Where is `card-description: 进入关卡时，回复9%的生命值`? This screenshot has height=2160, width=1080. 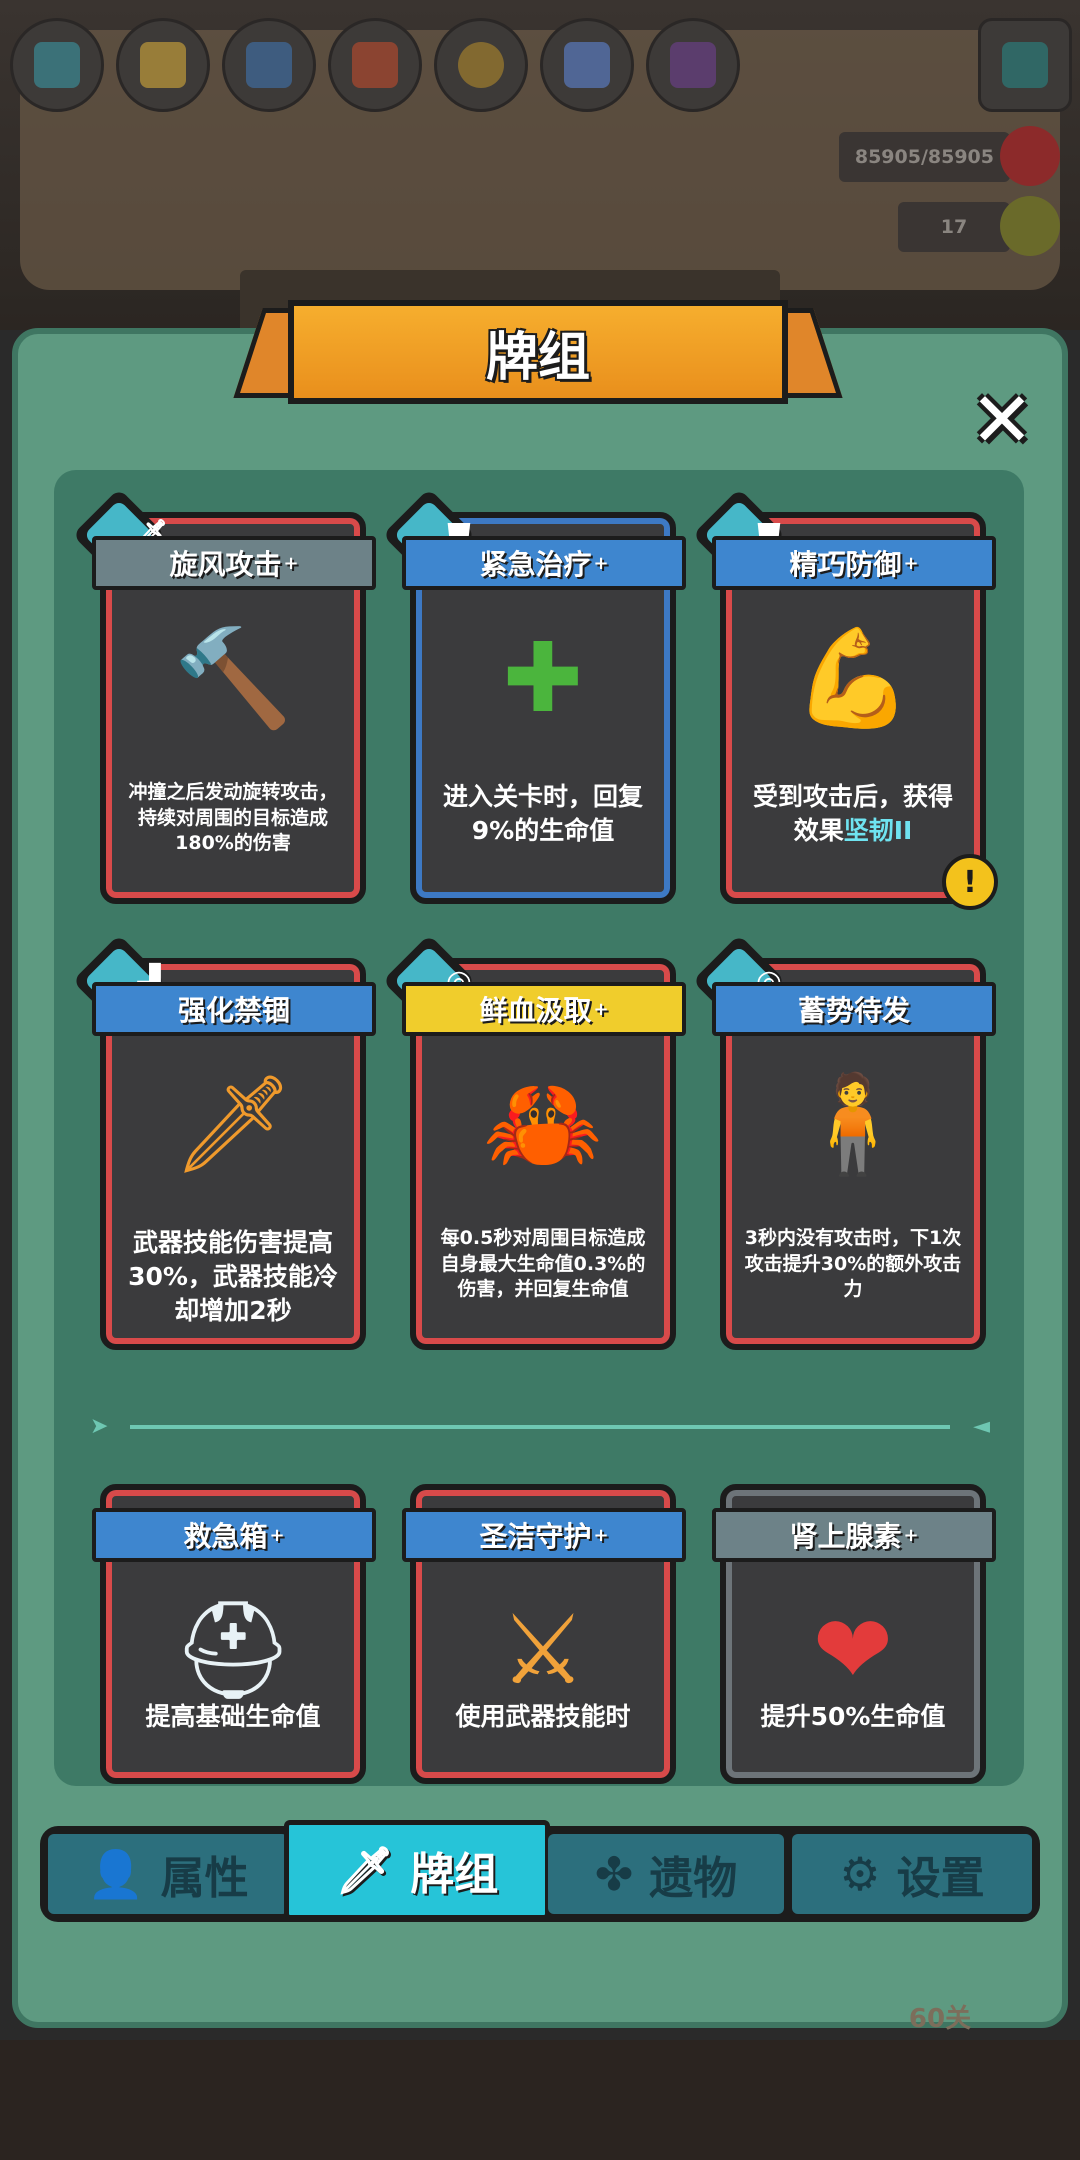 card-description: 进入关卡时，回复9%的生命值 is located at coordinates (542, 813).